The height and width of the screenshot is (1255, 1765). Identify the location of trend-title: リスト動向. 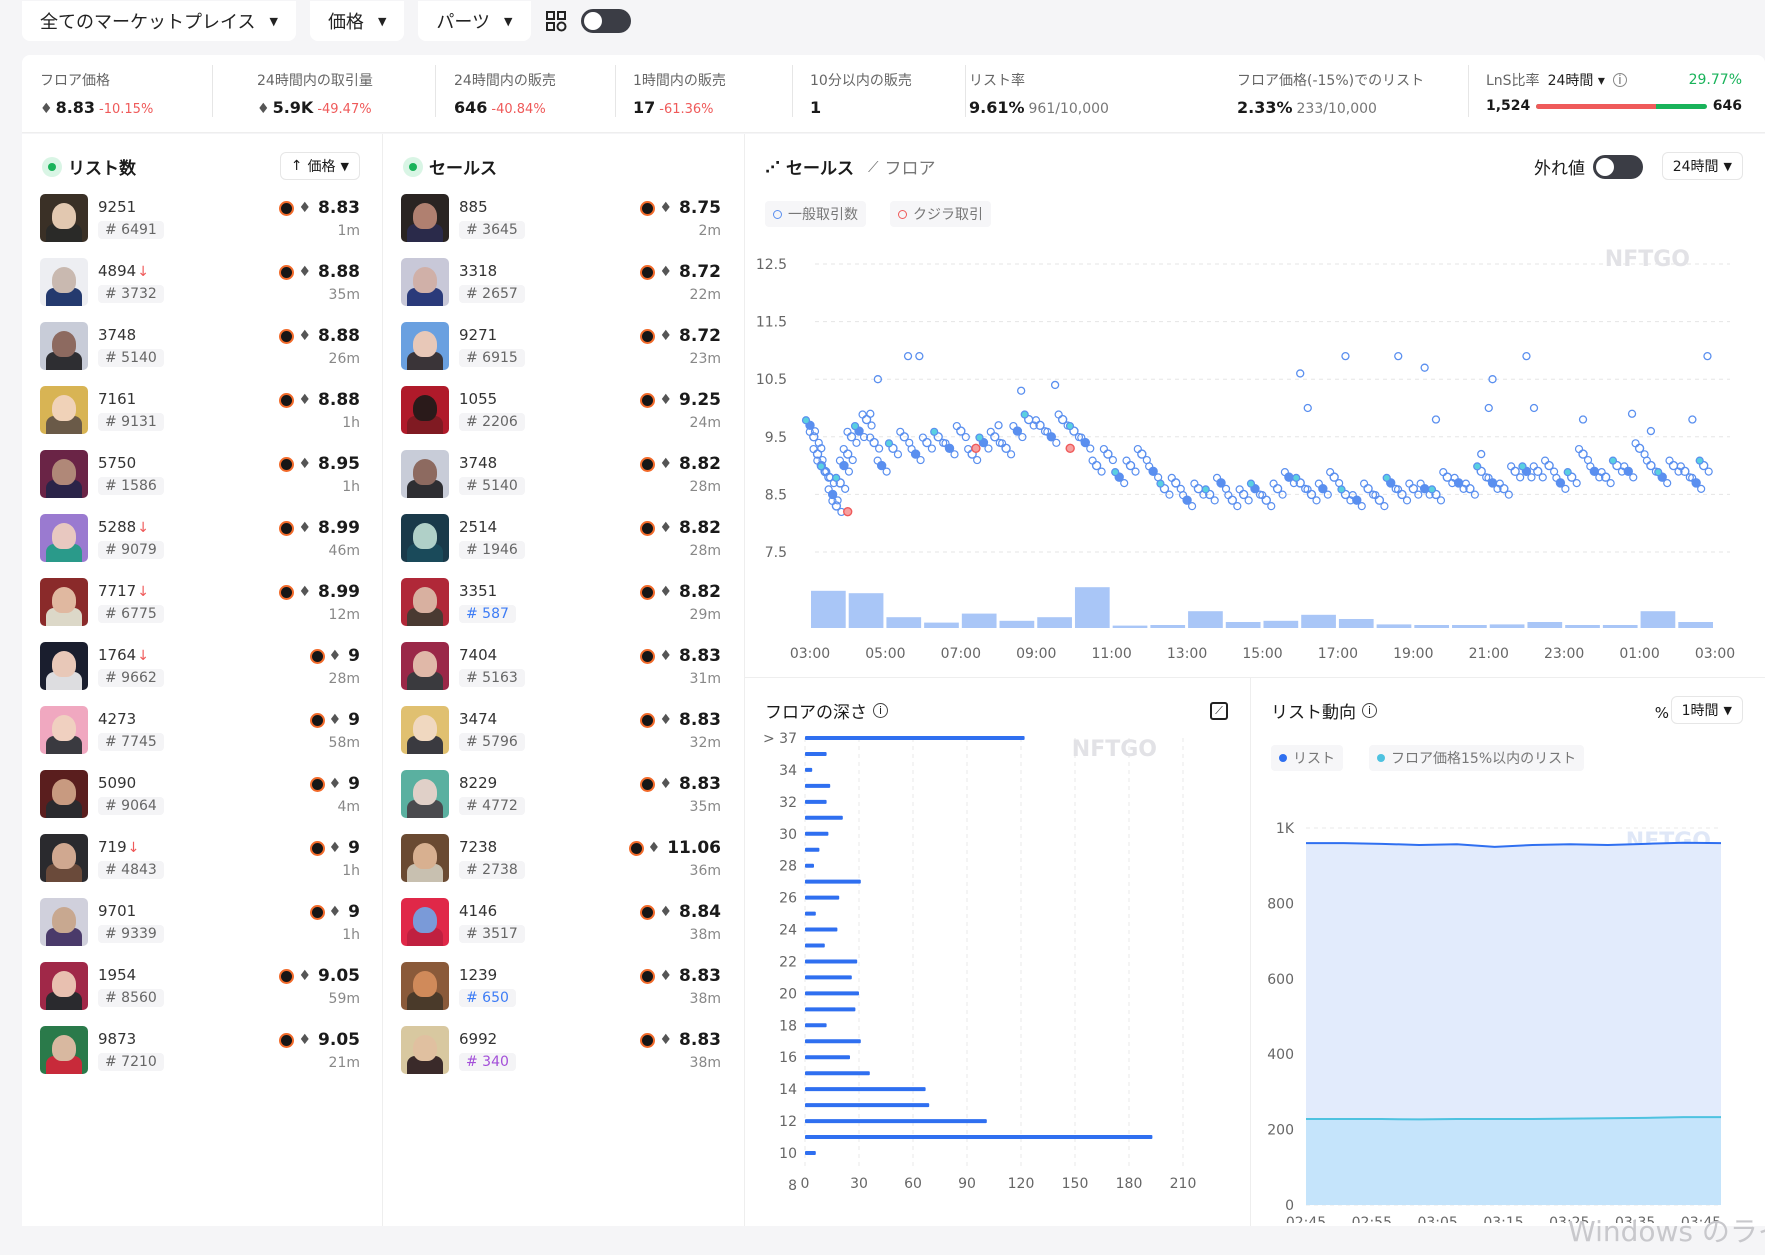
(1313, 713).